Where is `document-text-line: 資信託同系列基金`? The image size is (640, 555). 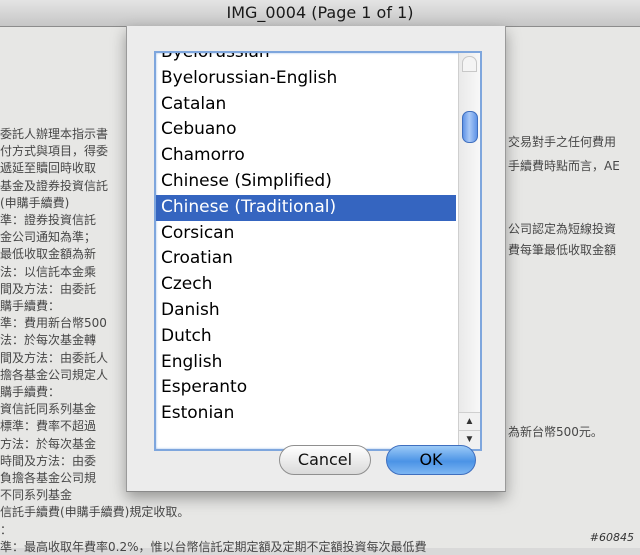 document-text-line: 資信託同系列基金 is located at coordinates (48, 409).